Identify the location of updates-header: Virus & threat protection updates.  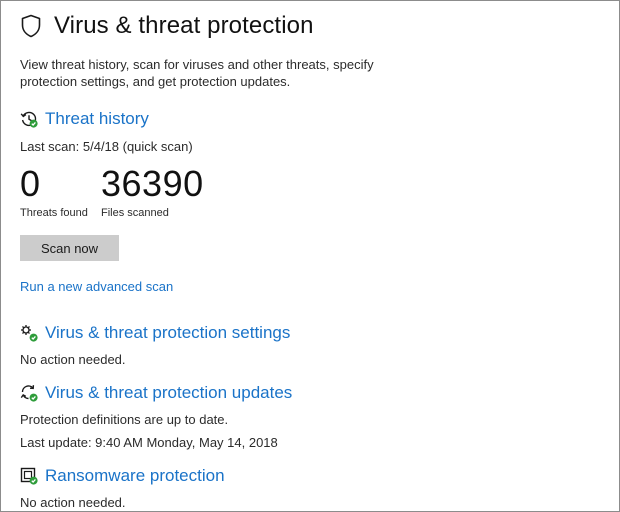
(315, 393).